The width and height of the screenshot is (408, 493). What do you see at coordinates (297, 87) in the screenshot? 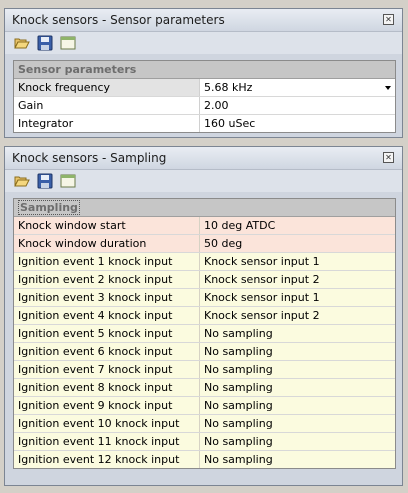
I see `property-value-dropdown: 5.68 kHz` at bounding box center [297, 87].